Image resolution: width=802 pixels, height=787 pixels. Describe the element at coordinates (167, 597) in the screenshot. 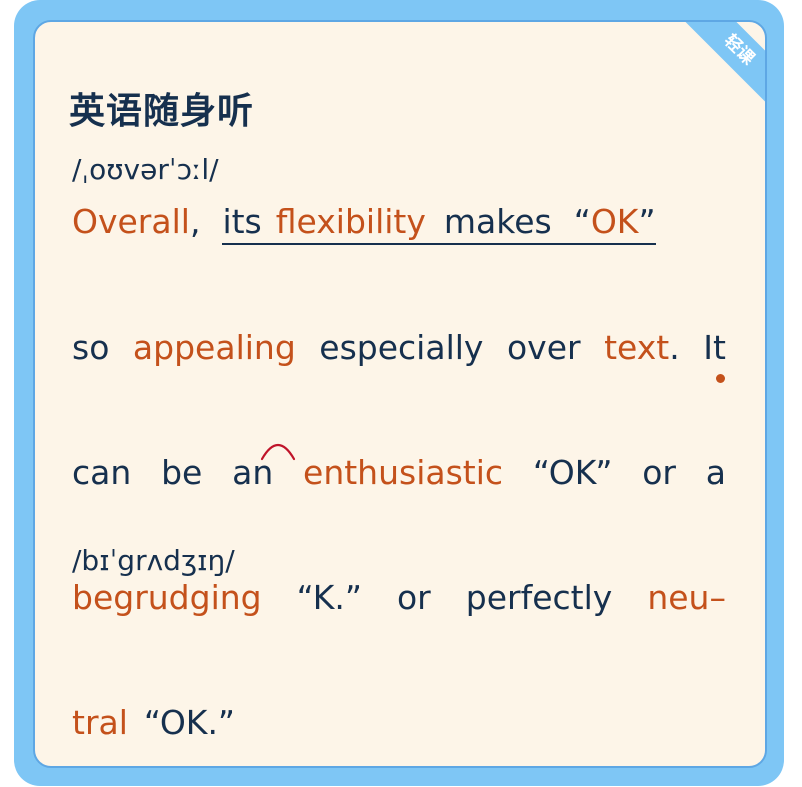

I see `word-begrudging: begrudging` at that location.